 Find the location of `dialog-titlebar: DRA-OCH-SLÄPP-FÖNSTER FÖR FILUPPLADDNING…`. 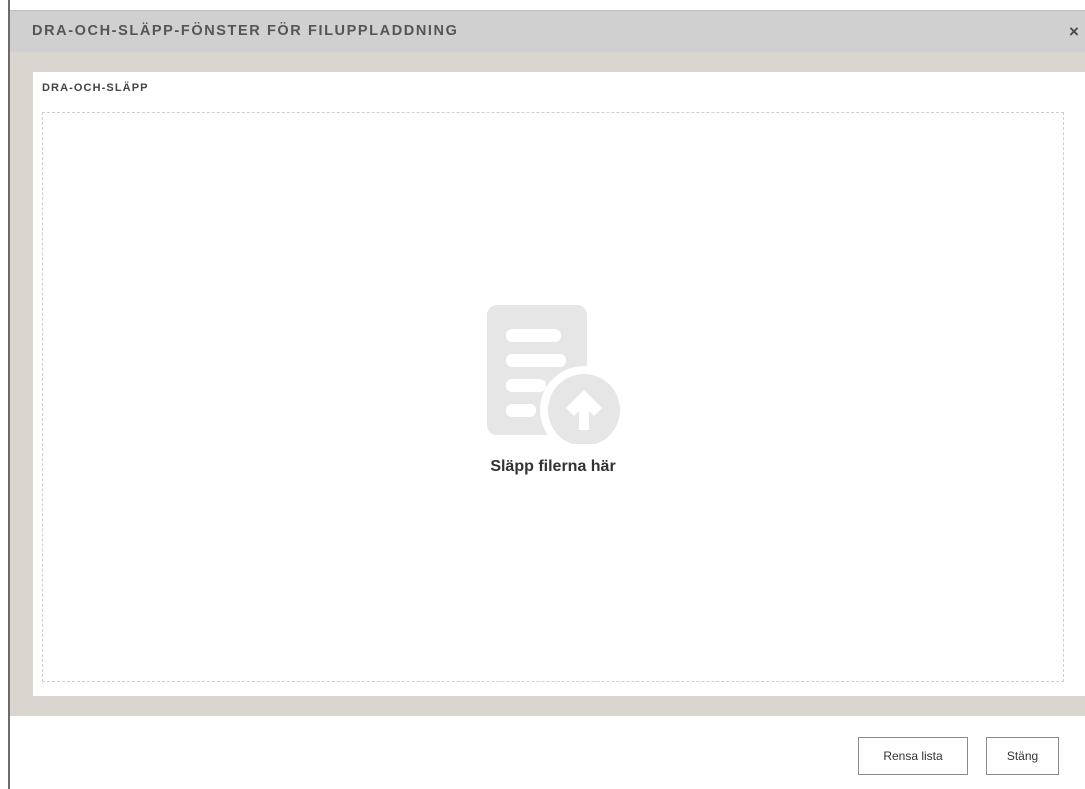

dialog-titlebar: DRA-OCH-SLÄPP-FÖNSTER FÖR FILUPPLADDNING… is located at coordinates (547, 31).